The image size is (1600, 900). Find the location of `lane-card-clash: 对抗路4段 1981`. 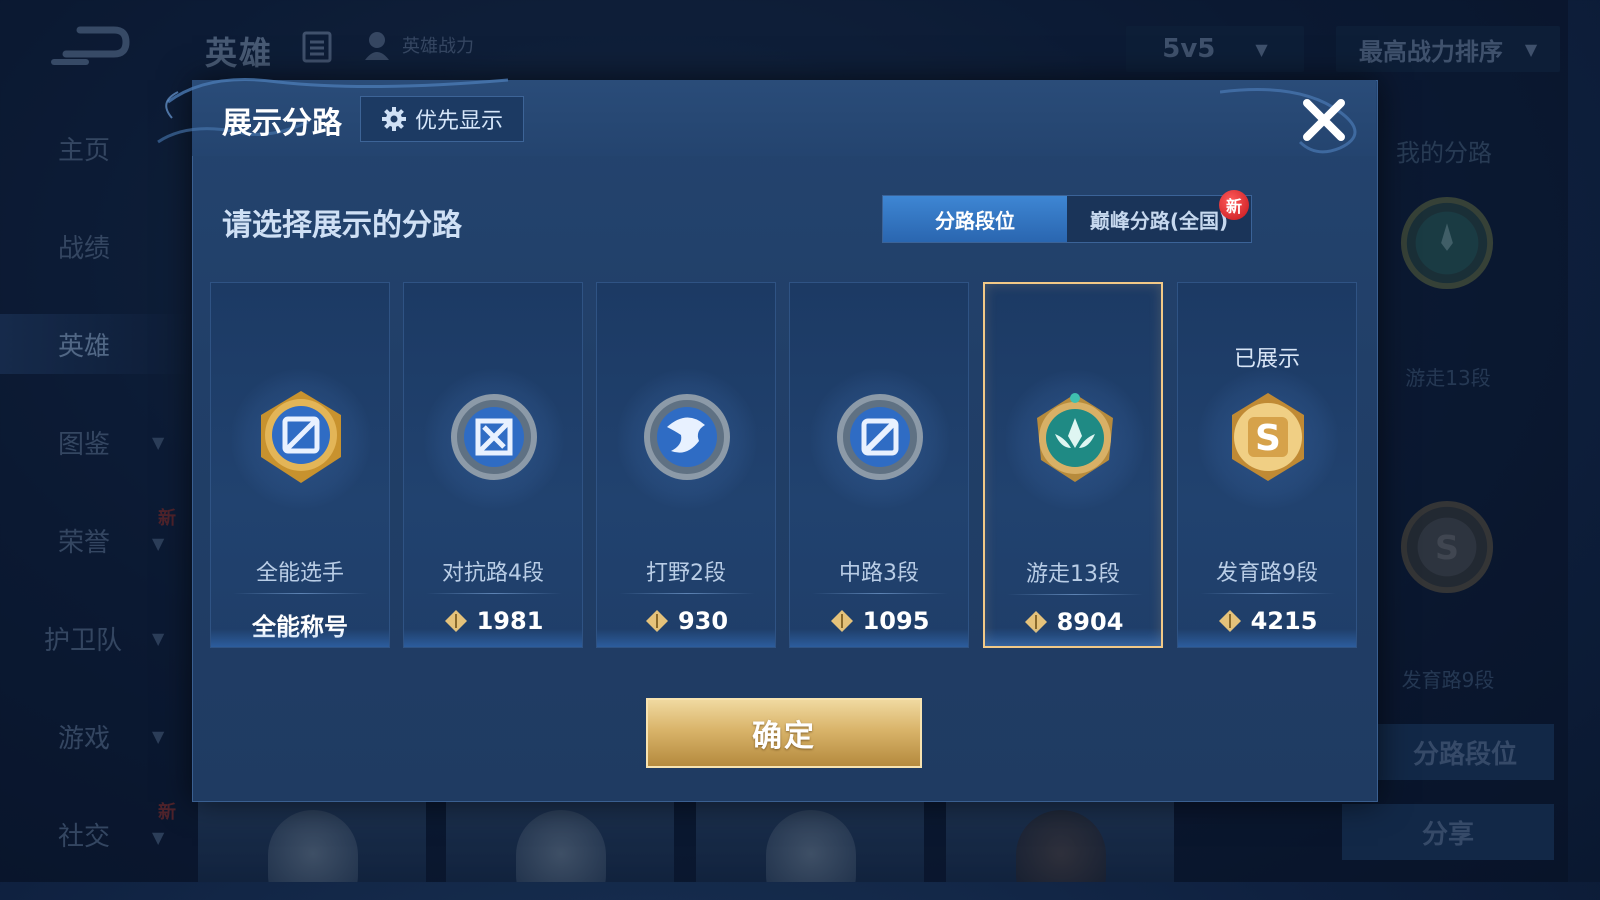

lane-card-clash: 对抗路4段 1981 is located at coordinates (493, 465).